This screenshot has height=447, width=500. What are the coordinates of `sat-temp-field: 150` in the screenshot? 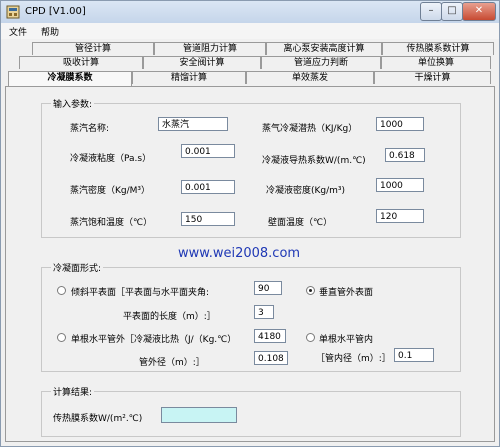 It's located at (208, 219).